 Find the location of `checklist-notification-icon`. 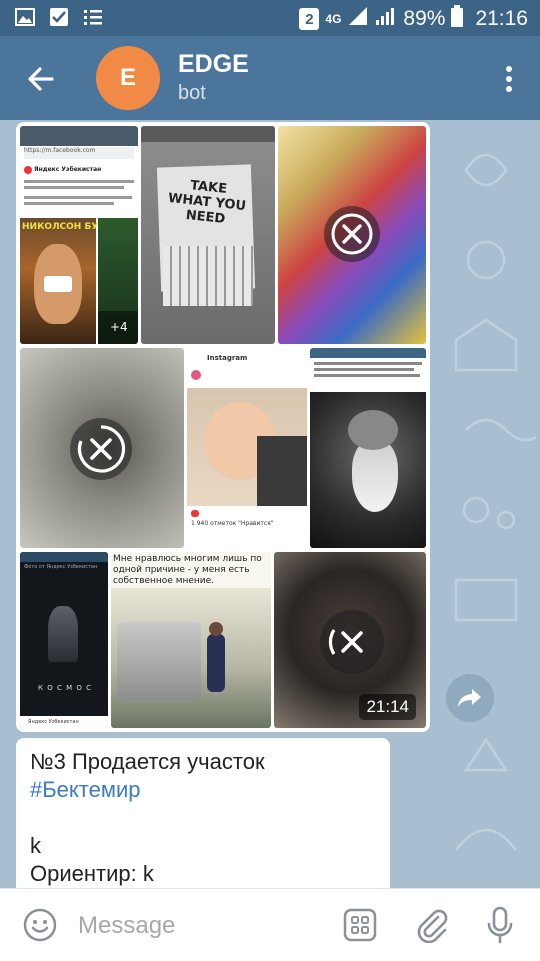

checklist-notification-icon is located at coordinates (93, 17).